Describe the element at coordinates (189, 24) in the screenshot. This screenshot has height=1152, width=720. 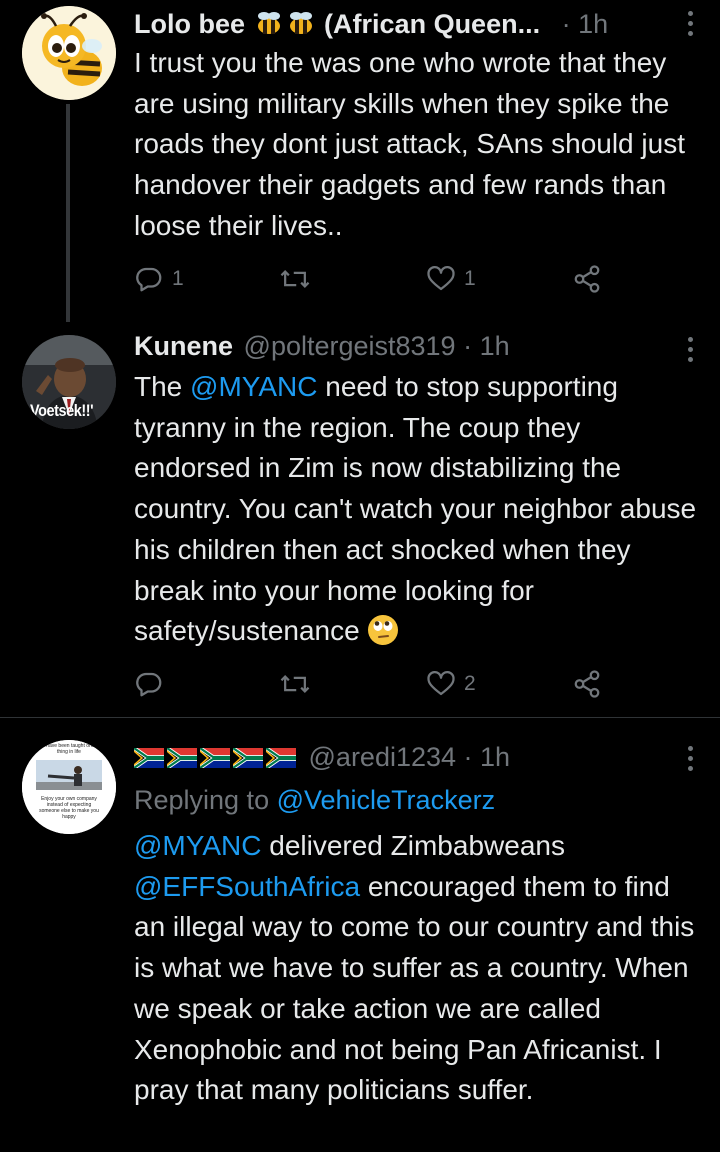
I see `display-name: Lolo bee` at that location.